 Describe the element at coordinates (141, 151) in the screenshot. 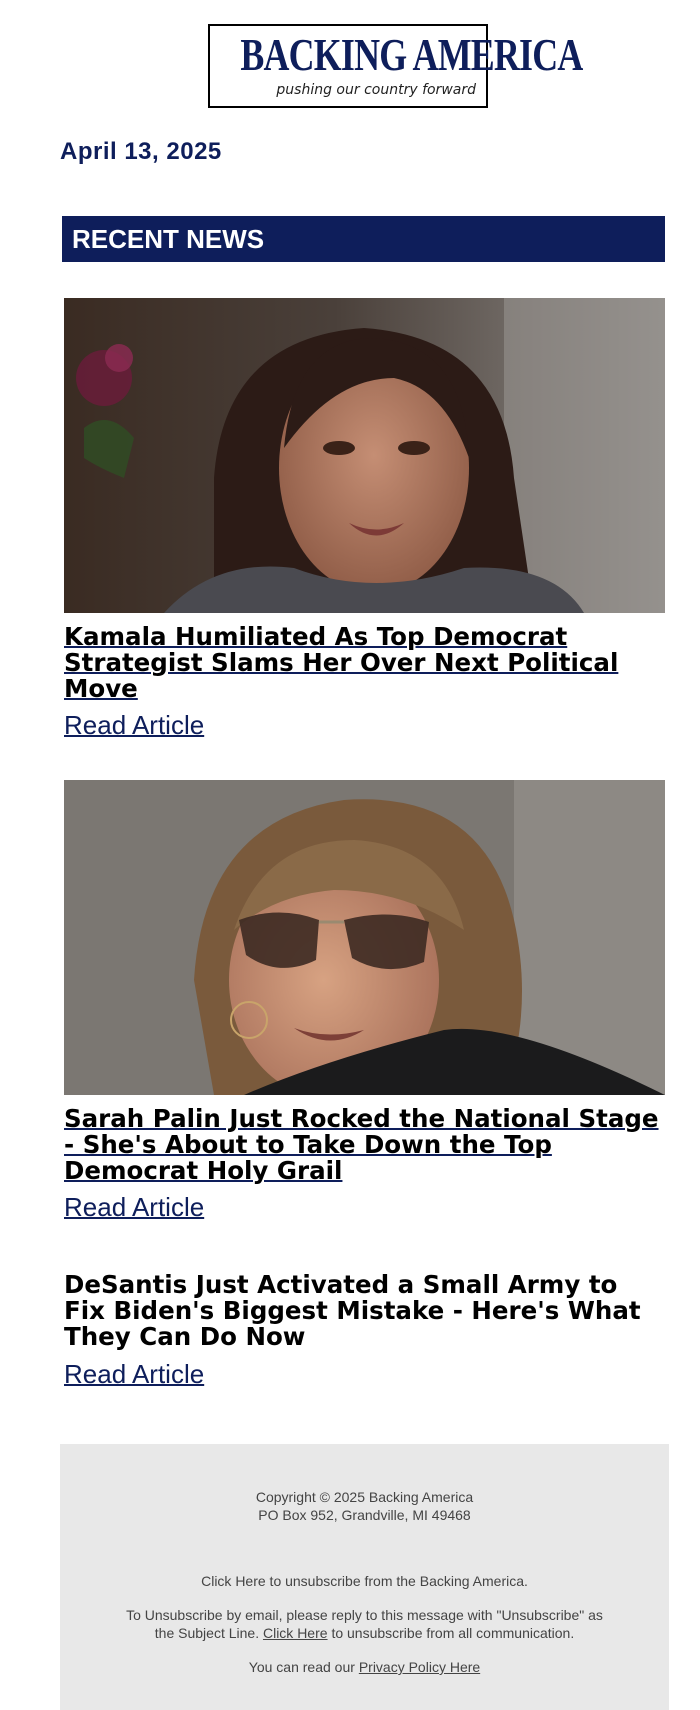

I see `issue-date: April 13, 2025` at that location.